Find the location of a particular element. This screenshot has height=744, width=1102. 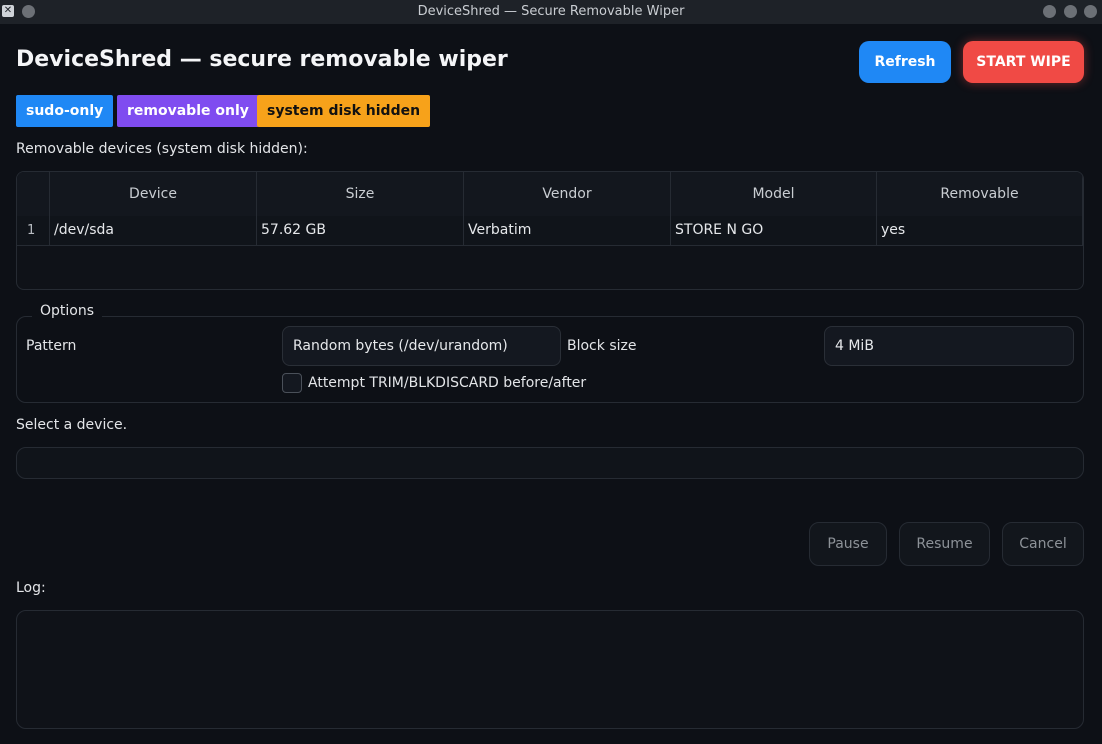

progress-bar is located at coordinates (550, 463).